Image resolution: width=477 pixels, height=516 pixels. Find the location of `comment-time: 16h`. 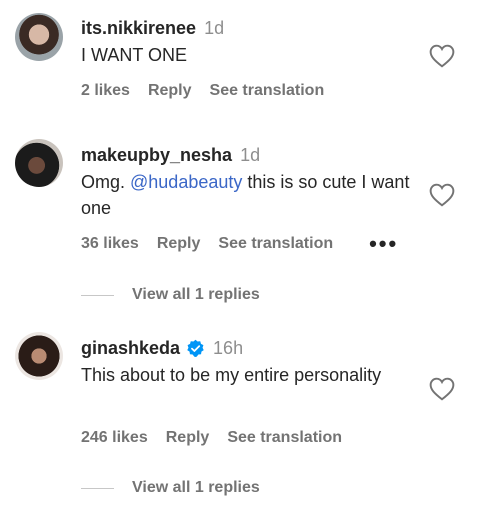

comment-time: 16h is located at coordinates (228, 348).